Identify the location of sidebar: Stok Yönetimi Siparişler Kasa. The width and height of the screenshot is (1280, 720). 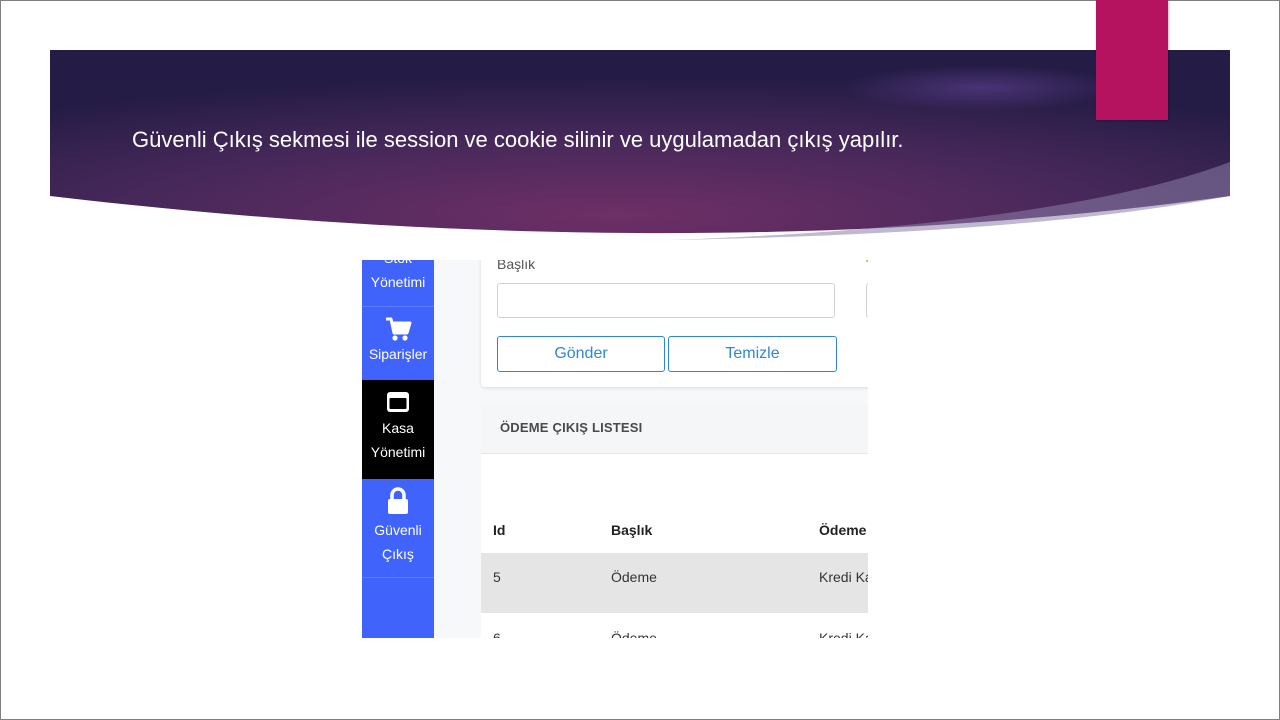
(398, 449).